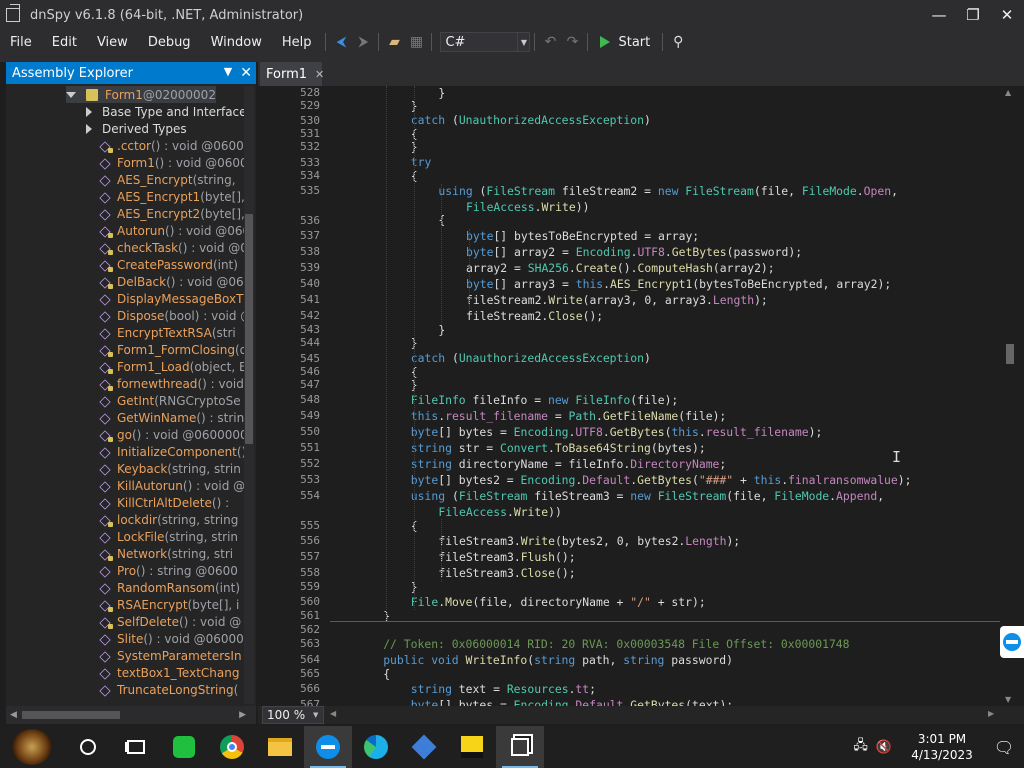 The image size is (1024, 768). What do you see at coordinates (64, 42) in the screenshot?
I see `menu-edit: Edit` at bounding box center [64, 42].